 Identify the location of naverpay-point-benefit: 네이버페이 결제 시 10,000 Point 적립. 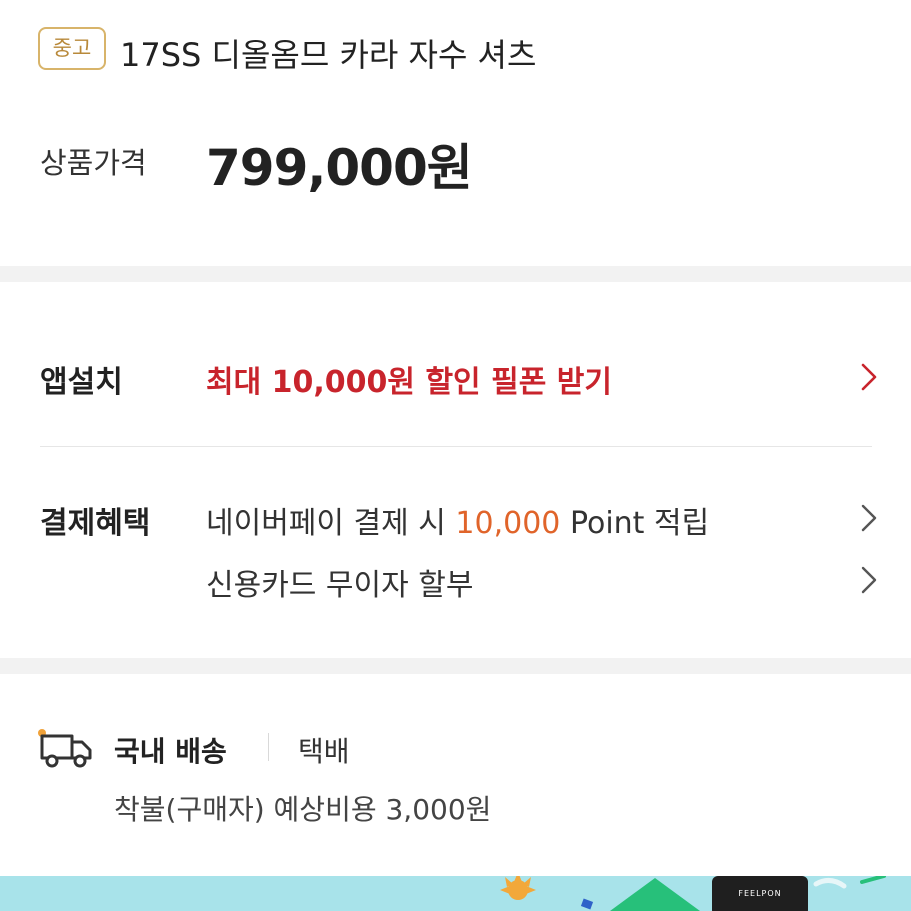
(457, 520).